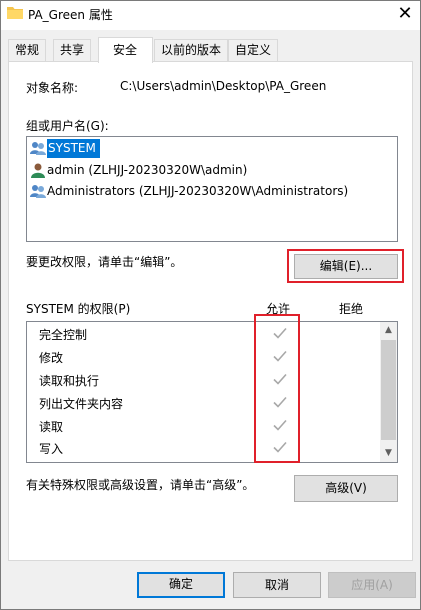 This screenshot has height=610, width=421. What do you see at coordinates (38, 170) in the screenshot?
I see `user-icon` at bounding box center [38, 170].